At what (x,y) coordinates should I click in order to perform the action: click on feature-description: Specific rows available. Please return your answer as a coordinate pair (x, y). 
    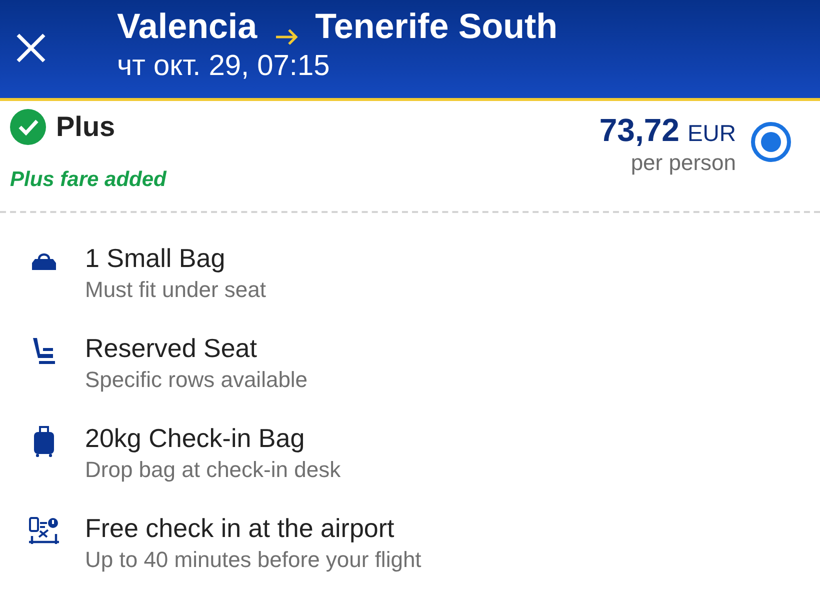
    Looking at the image, I should click on (196, 380).